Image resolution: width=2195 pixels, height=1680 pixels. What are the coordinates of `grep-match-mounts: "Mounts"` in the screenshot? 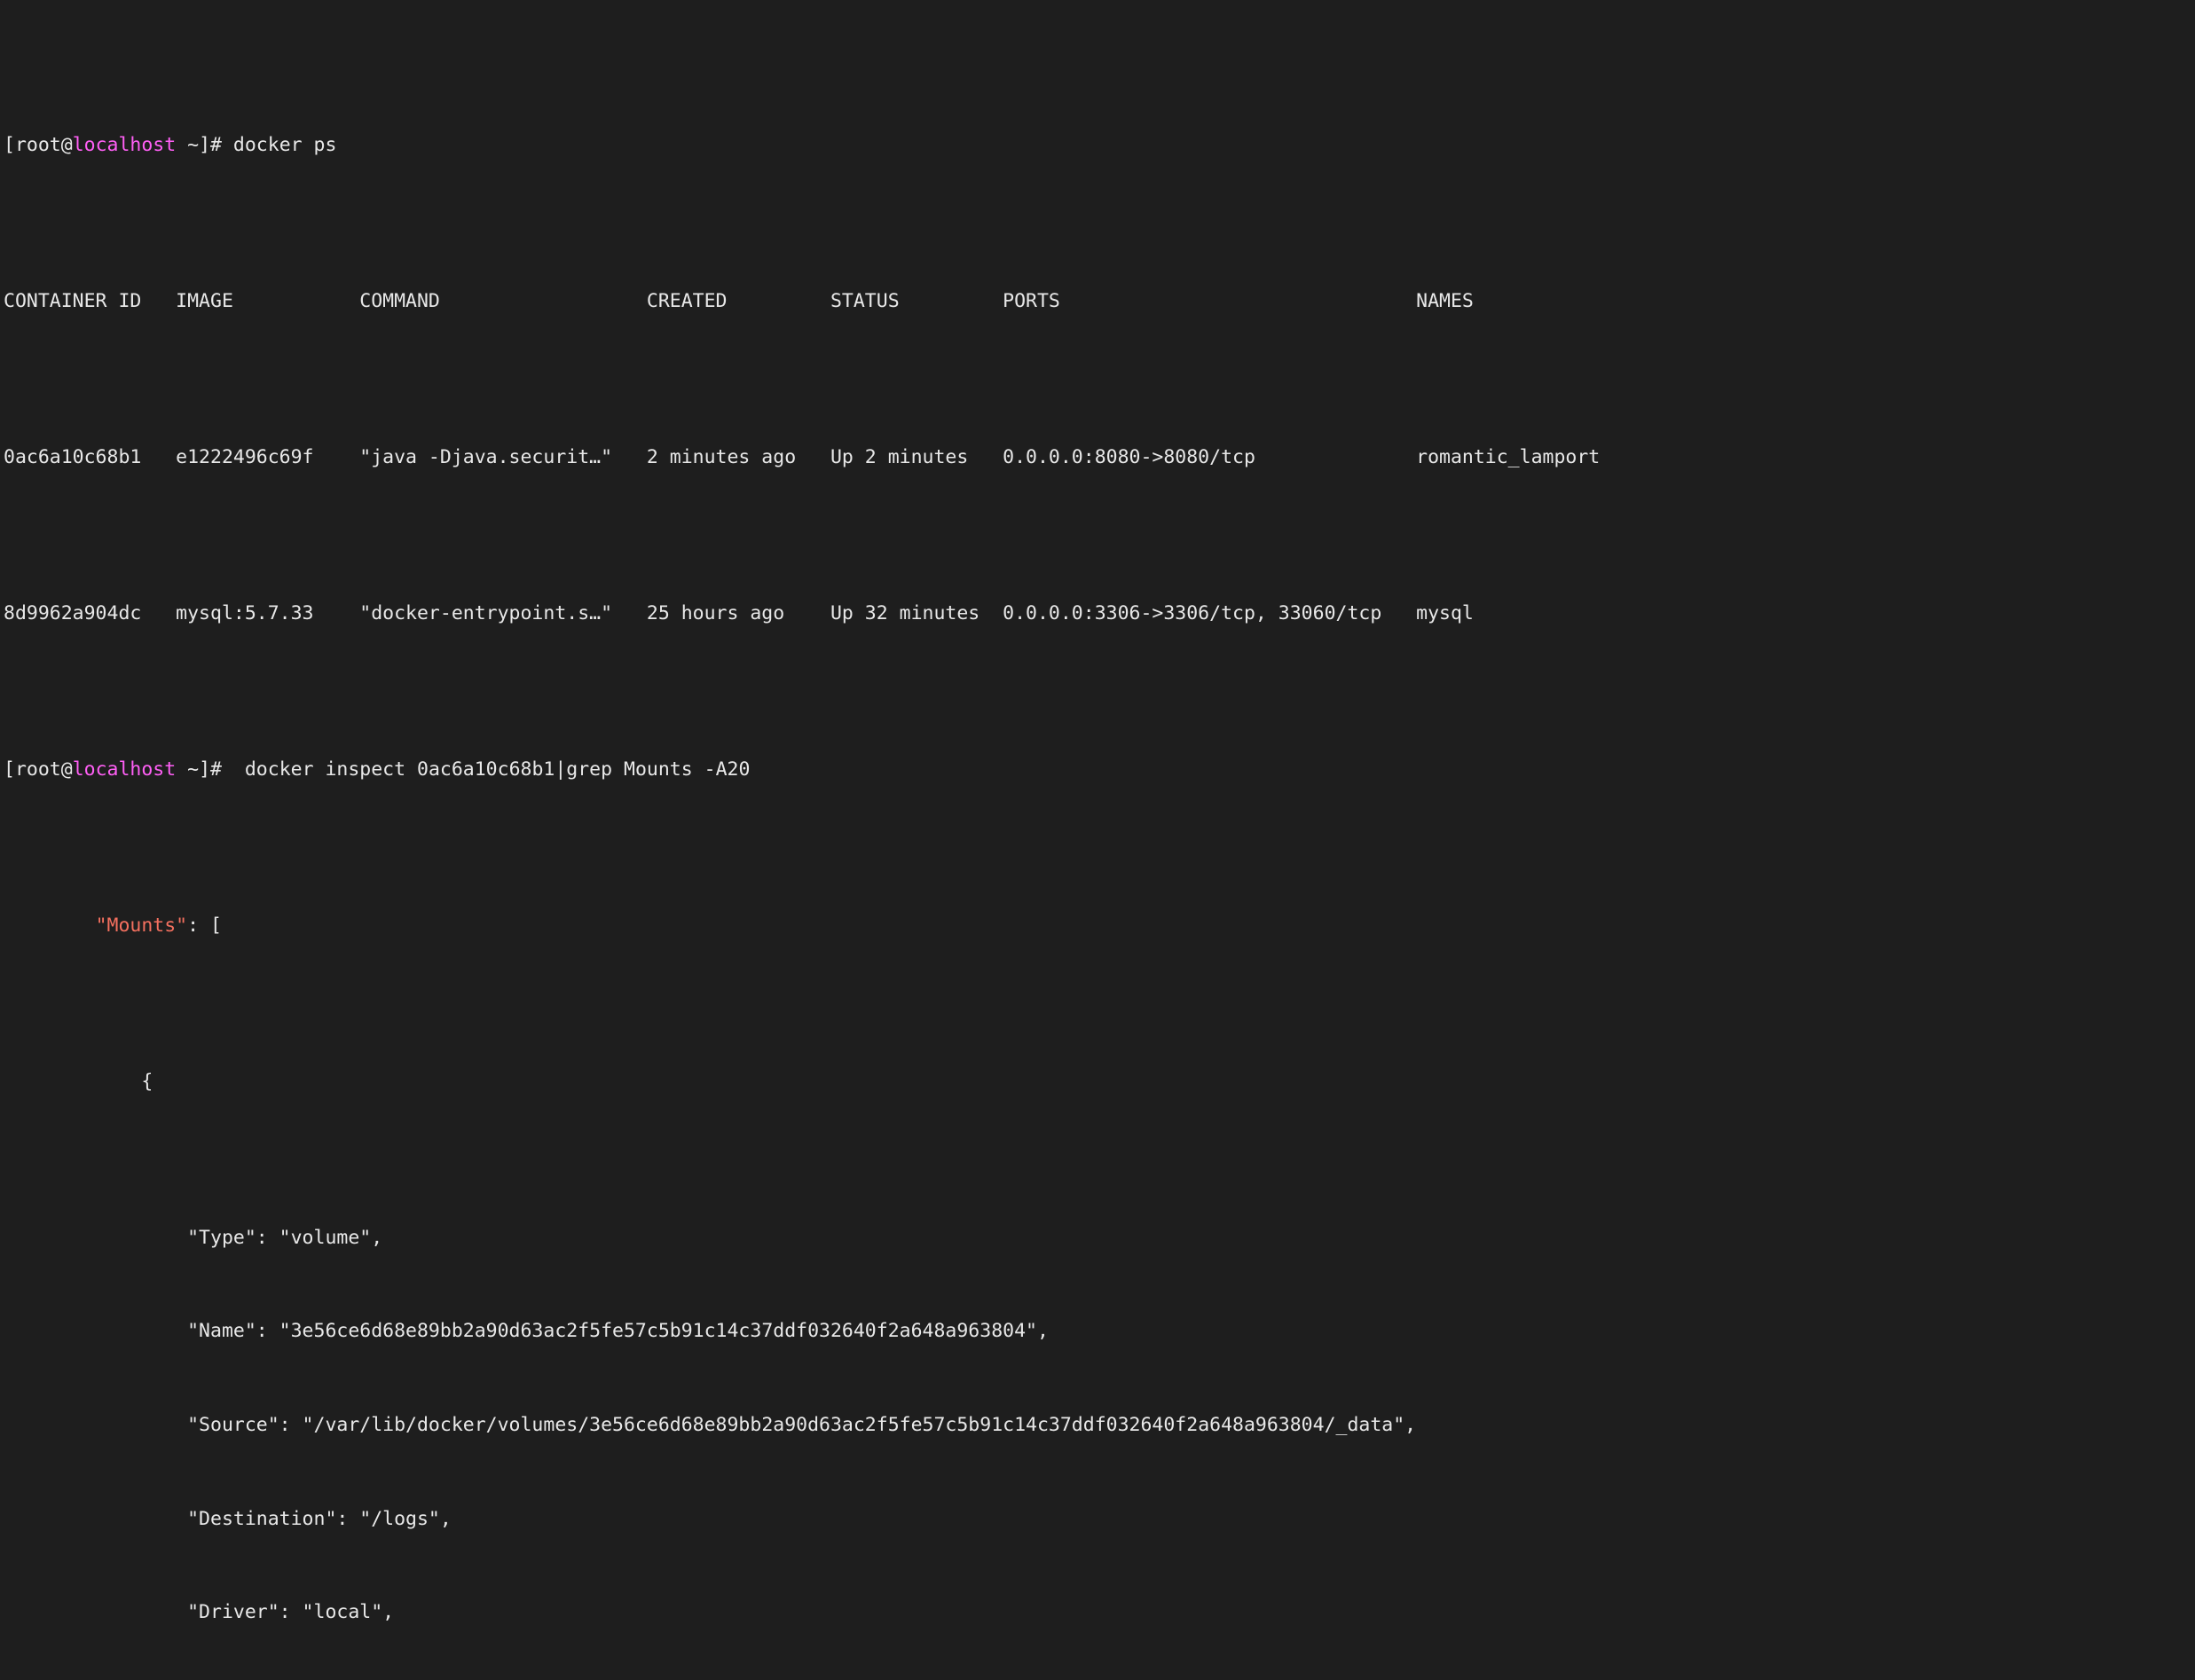 It's located at (141, 925).